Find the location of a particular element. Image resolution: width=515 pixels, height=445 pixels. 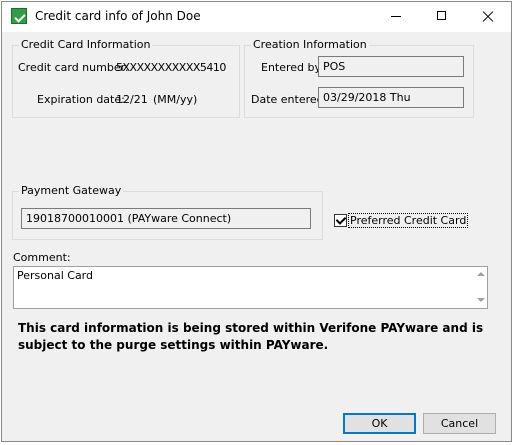

entered-by-field: POS is located at coordinates (391, 66).